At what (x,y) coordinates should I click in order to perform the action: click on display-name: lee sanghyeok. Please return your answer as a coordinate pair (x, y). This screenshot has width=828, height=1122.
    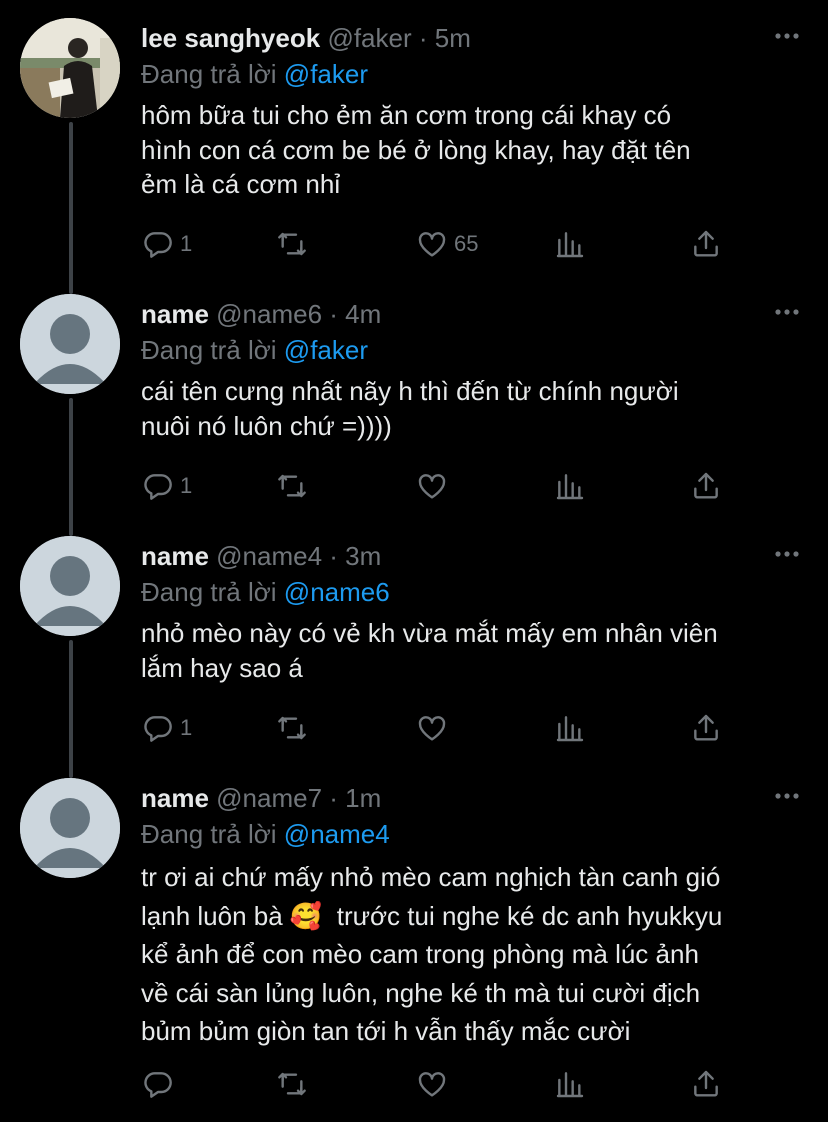
    Looking at the image, I should click on (230, 38).